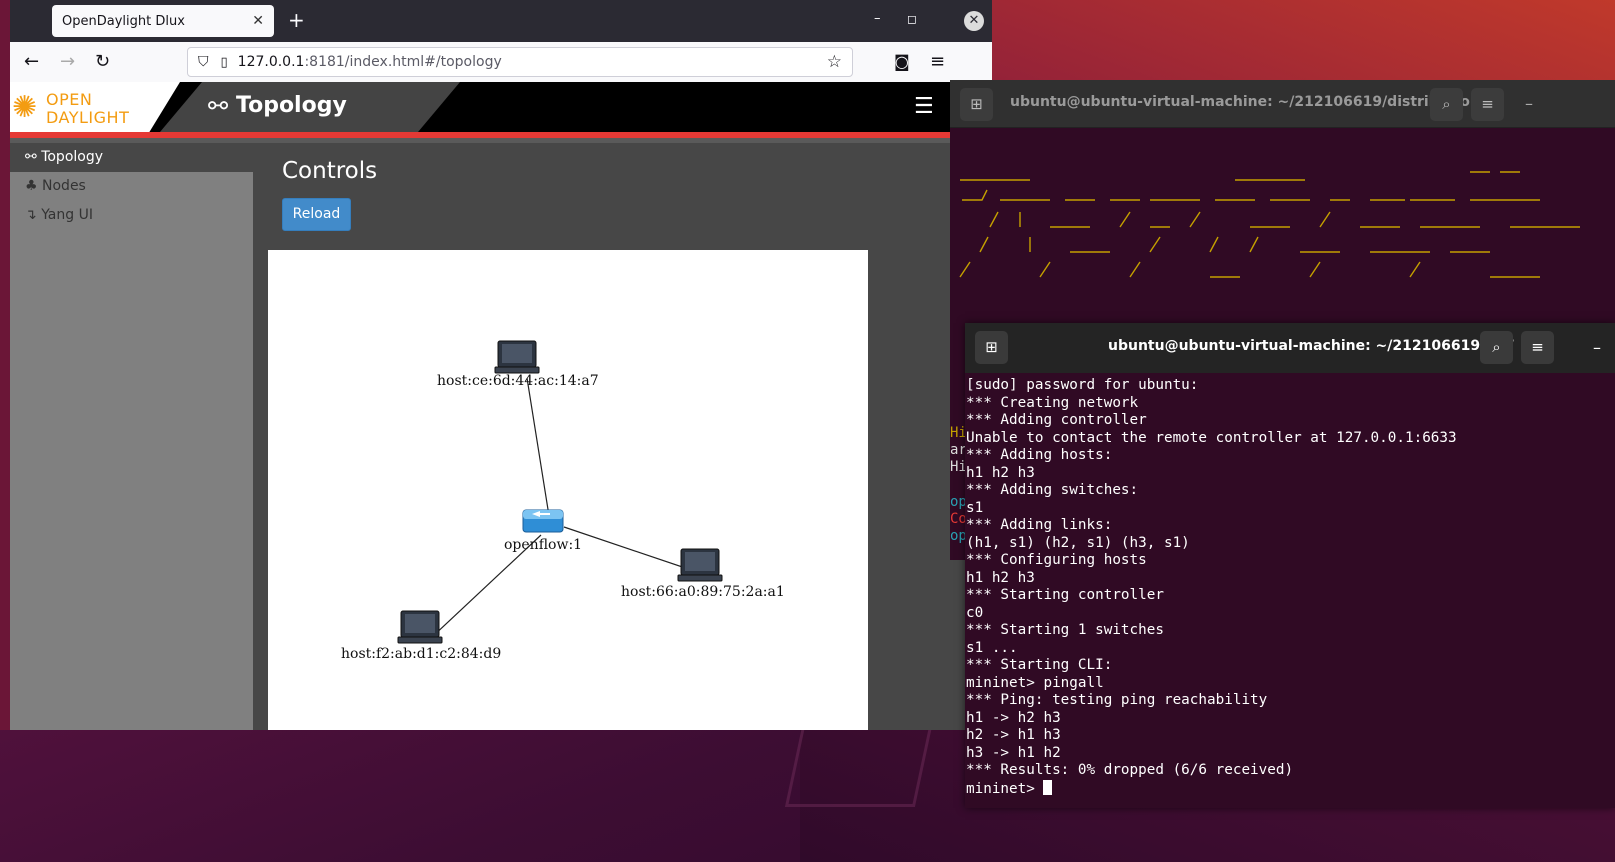 This screenshot has width=1615, height=862. Describe the element at coordinates (924, 106) in the screenshot. I see `hamburger-icon: ☰` at that location.